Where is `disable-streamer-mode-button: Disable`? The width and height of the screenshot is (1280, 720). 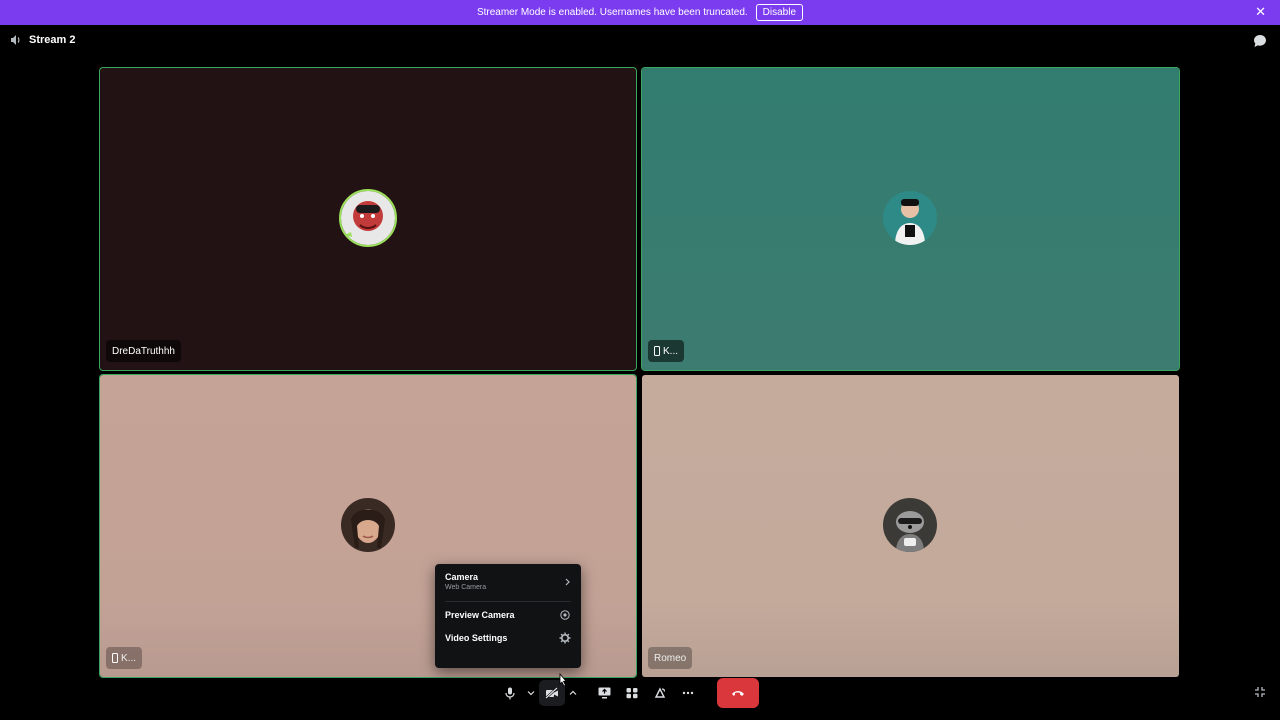
disable-streamer-mode-button: Disable is located at coordinates (779, 12).